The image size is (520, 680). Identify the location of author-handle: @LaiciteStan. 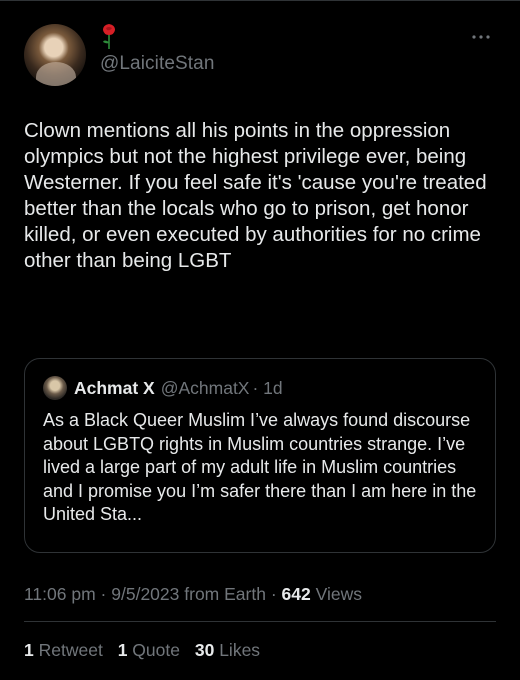
(157, 64).